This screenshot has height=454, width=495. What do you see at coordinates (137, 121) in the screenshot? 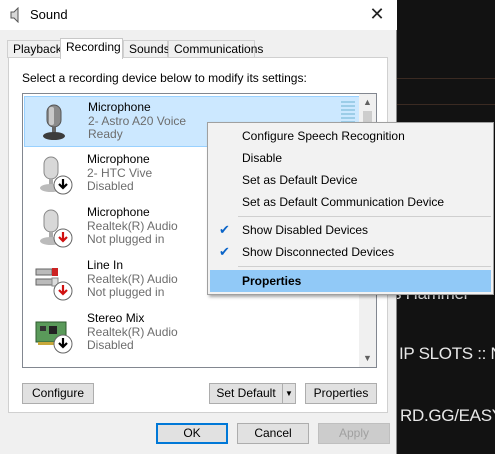
I see `device-driver: 2- Astro A20 Voice` at bounding box center [137, 121].